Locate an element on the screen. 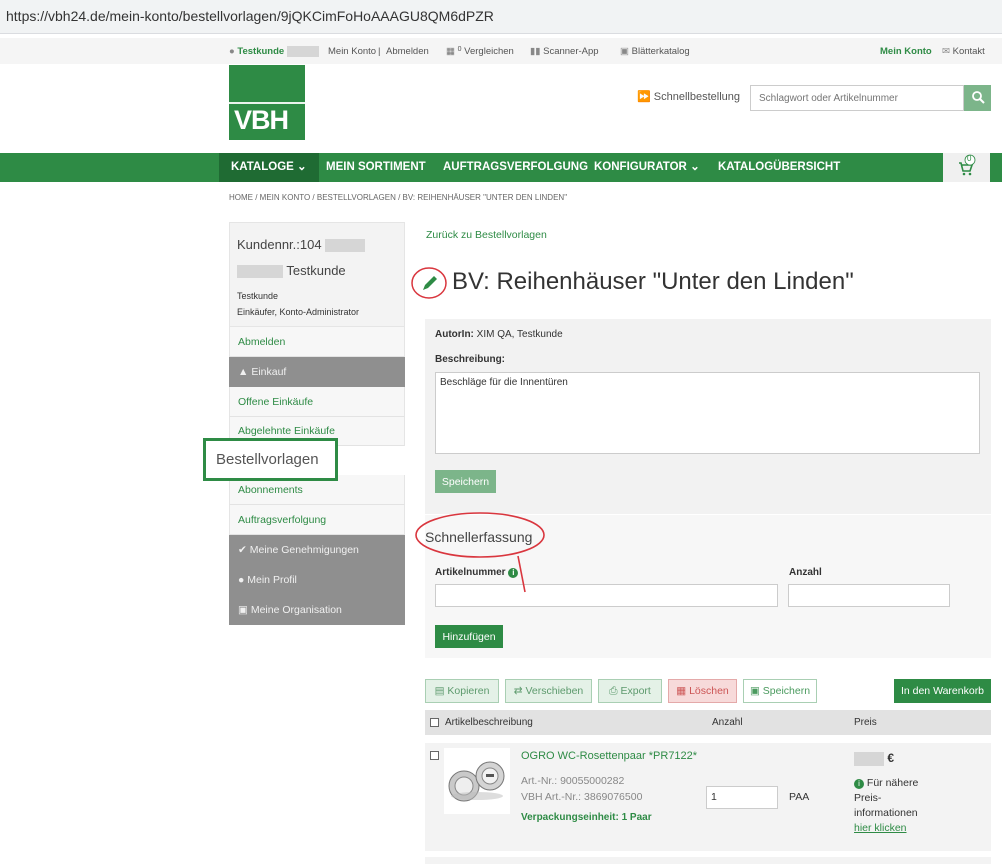  sidebar-item-auftragsverfolgung: Auftragsverfolgung is located at coordinates (317, 520).